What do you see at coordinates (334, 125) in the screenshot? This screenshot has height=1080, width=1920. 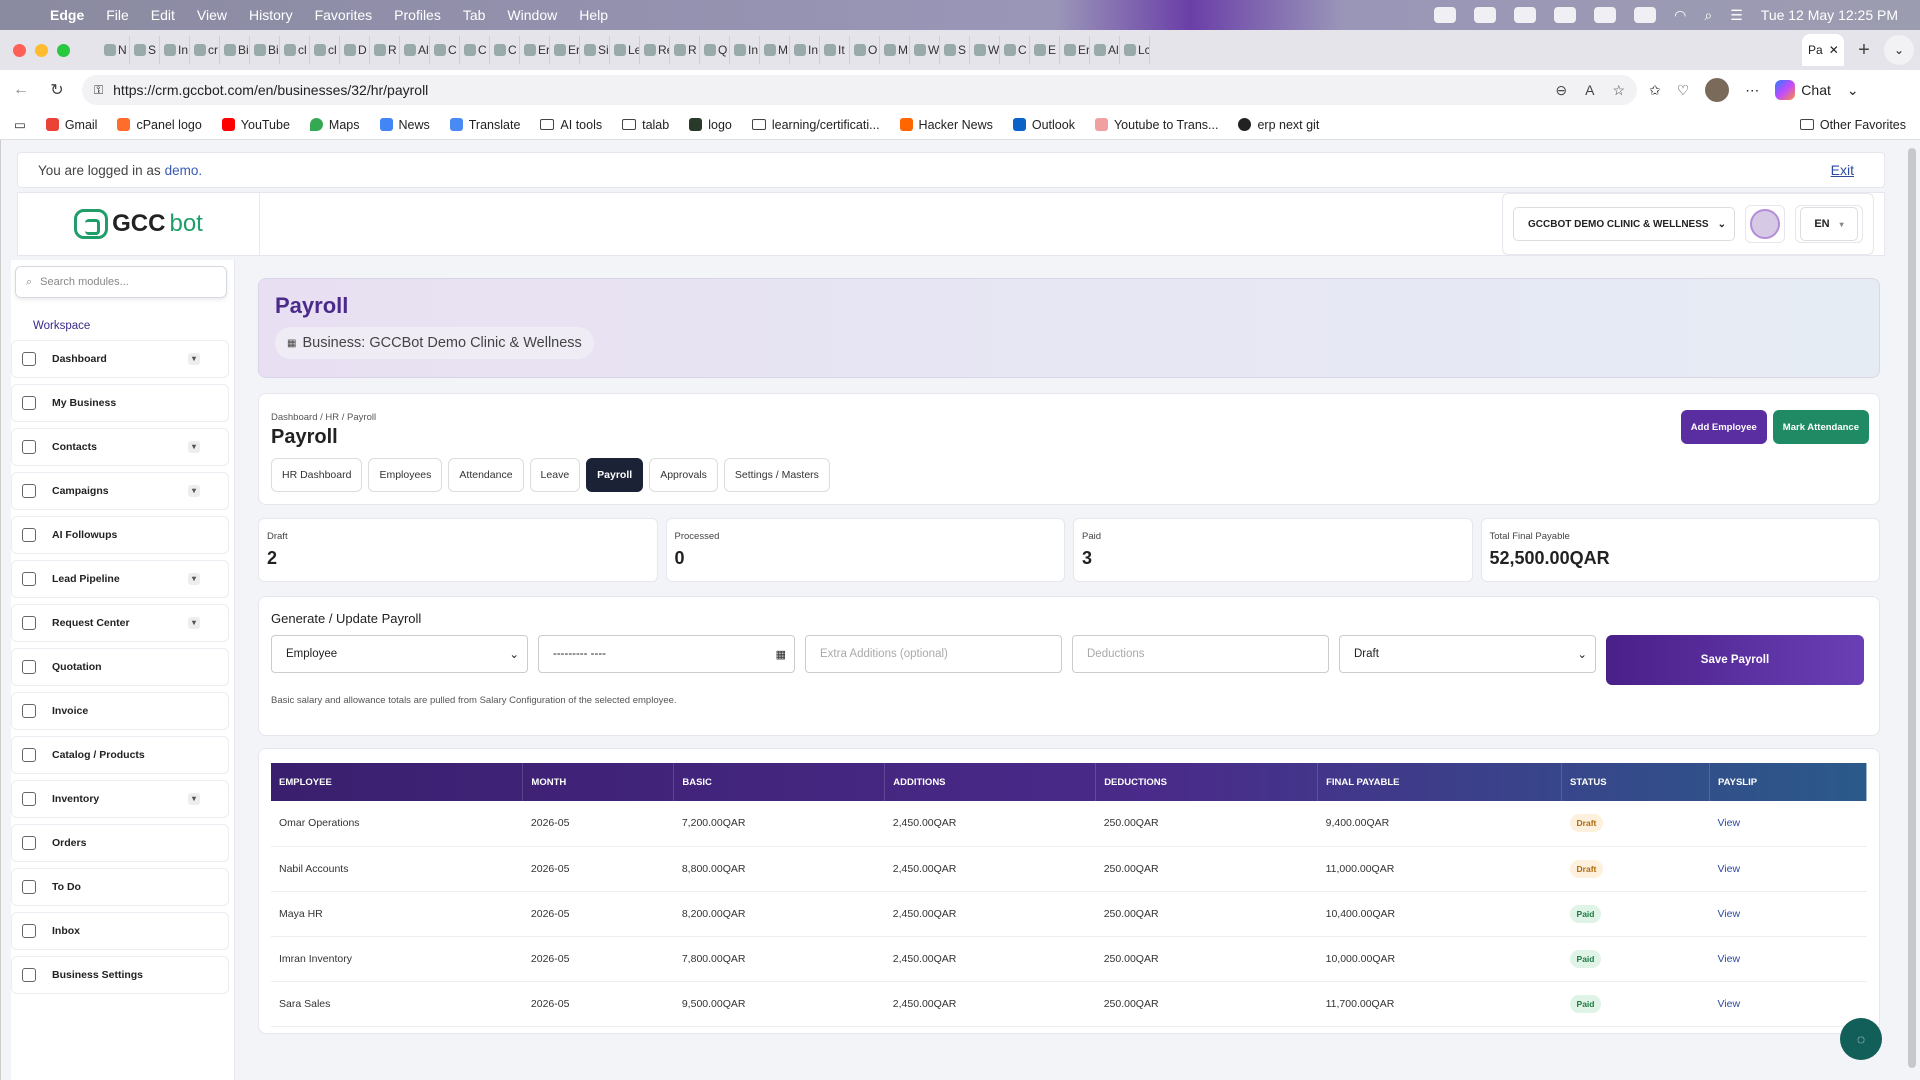 I see `bookmark-maps: Maps` at bounding box center [334, 125].